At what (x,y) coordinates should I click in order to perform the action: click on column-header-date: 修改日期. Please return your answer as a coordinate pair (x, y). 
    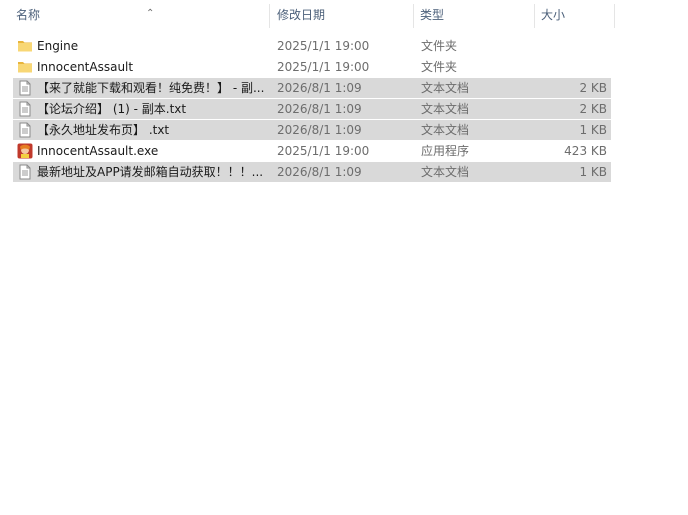
    Looking at the image, I should click on (342, 15).